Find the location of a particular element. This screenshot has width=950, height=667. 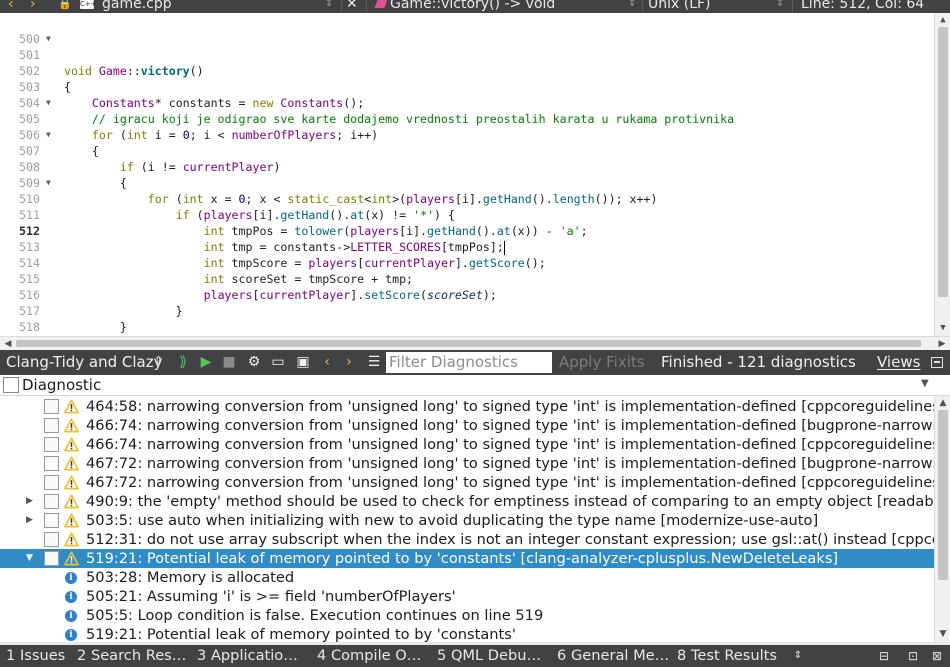

symbol-selector: Game::victory() -> void is located at coordinates (464, 6).